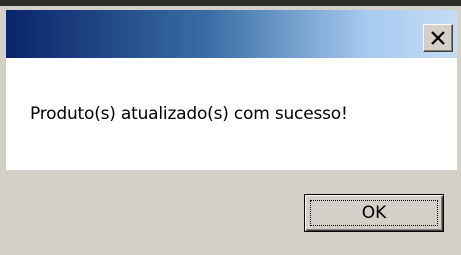 The height and width of the screenshot is (255, 461). I want to click on window-frame-top, so click(230, 5).